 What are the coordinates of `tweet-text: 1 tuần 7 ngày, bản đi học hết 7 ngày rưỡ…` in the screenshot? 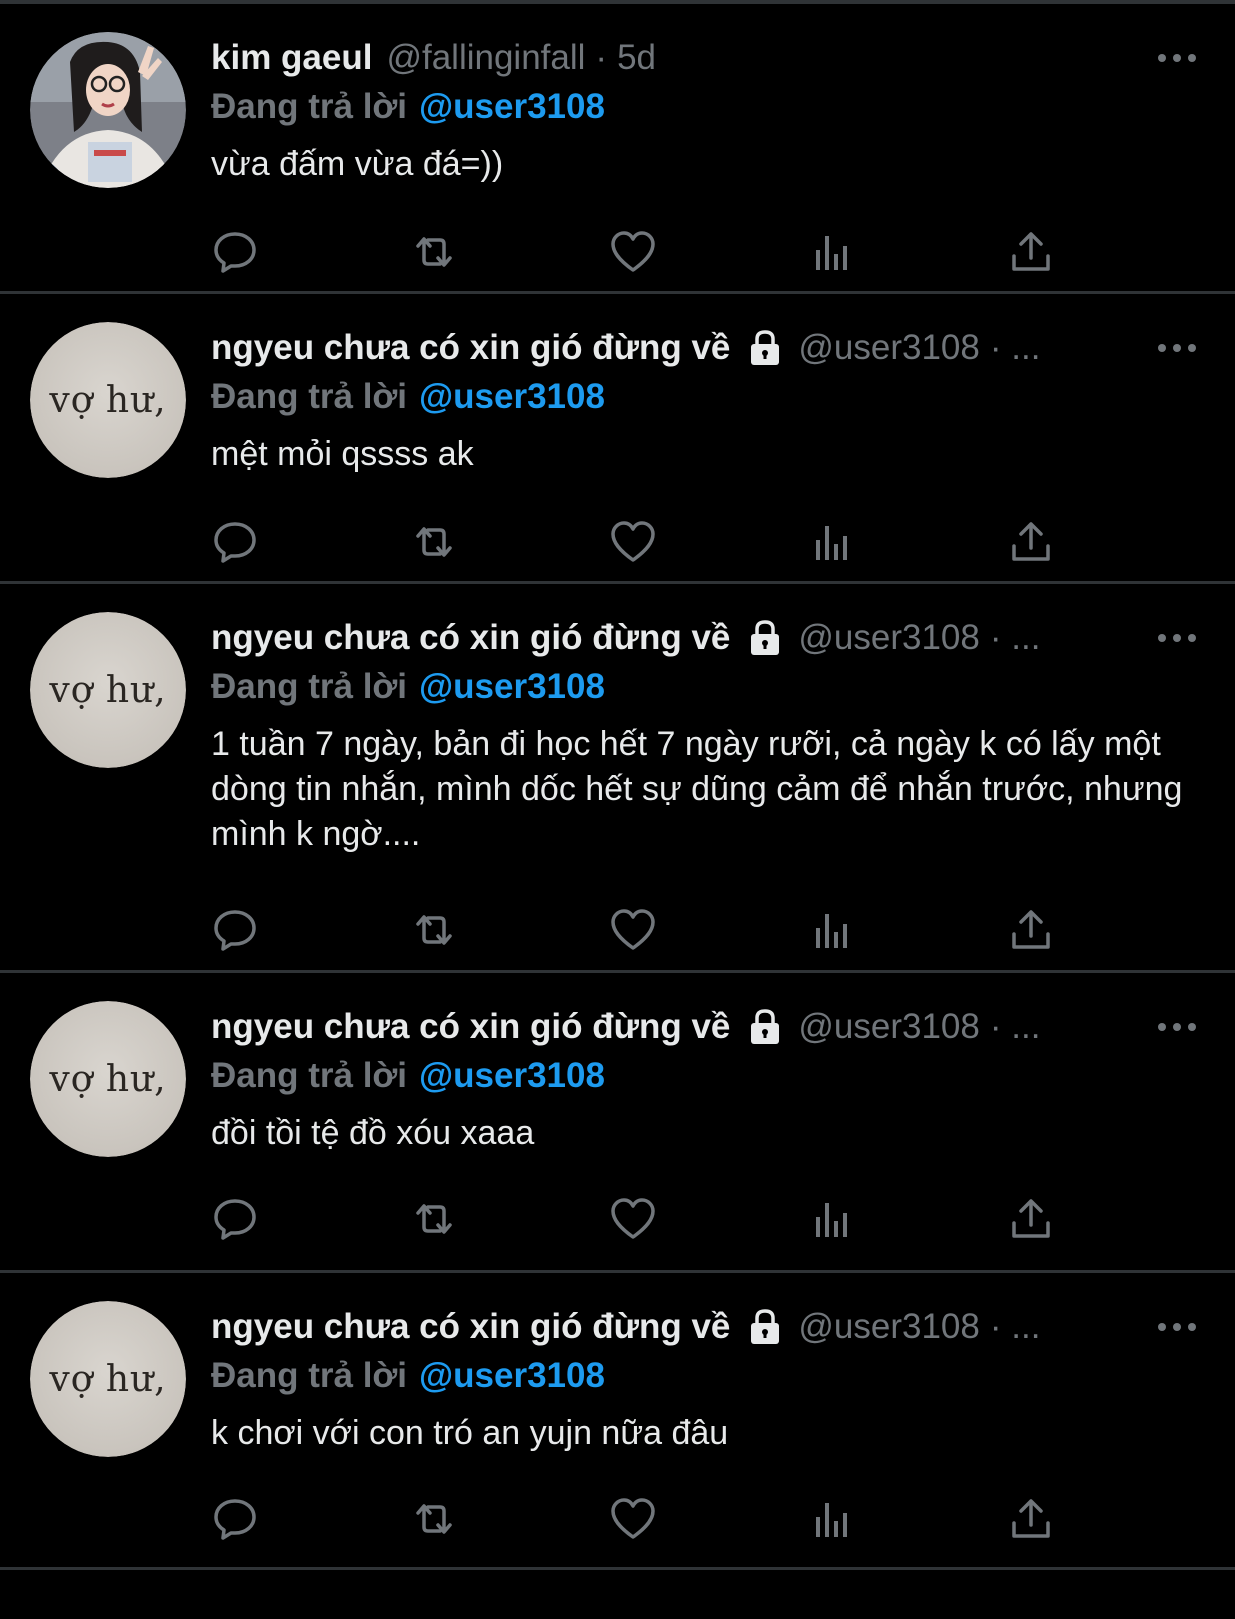 It's located at (697, 789).